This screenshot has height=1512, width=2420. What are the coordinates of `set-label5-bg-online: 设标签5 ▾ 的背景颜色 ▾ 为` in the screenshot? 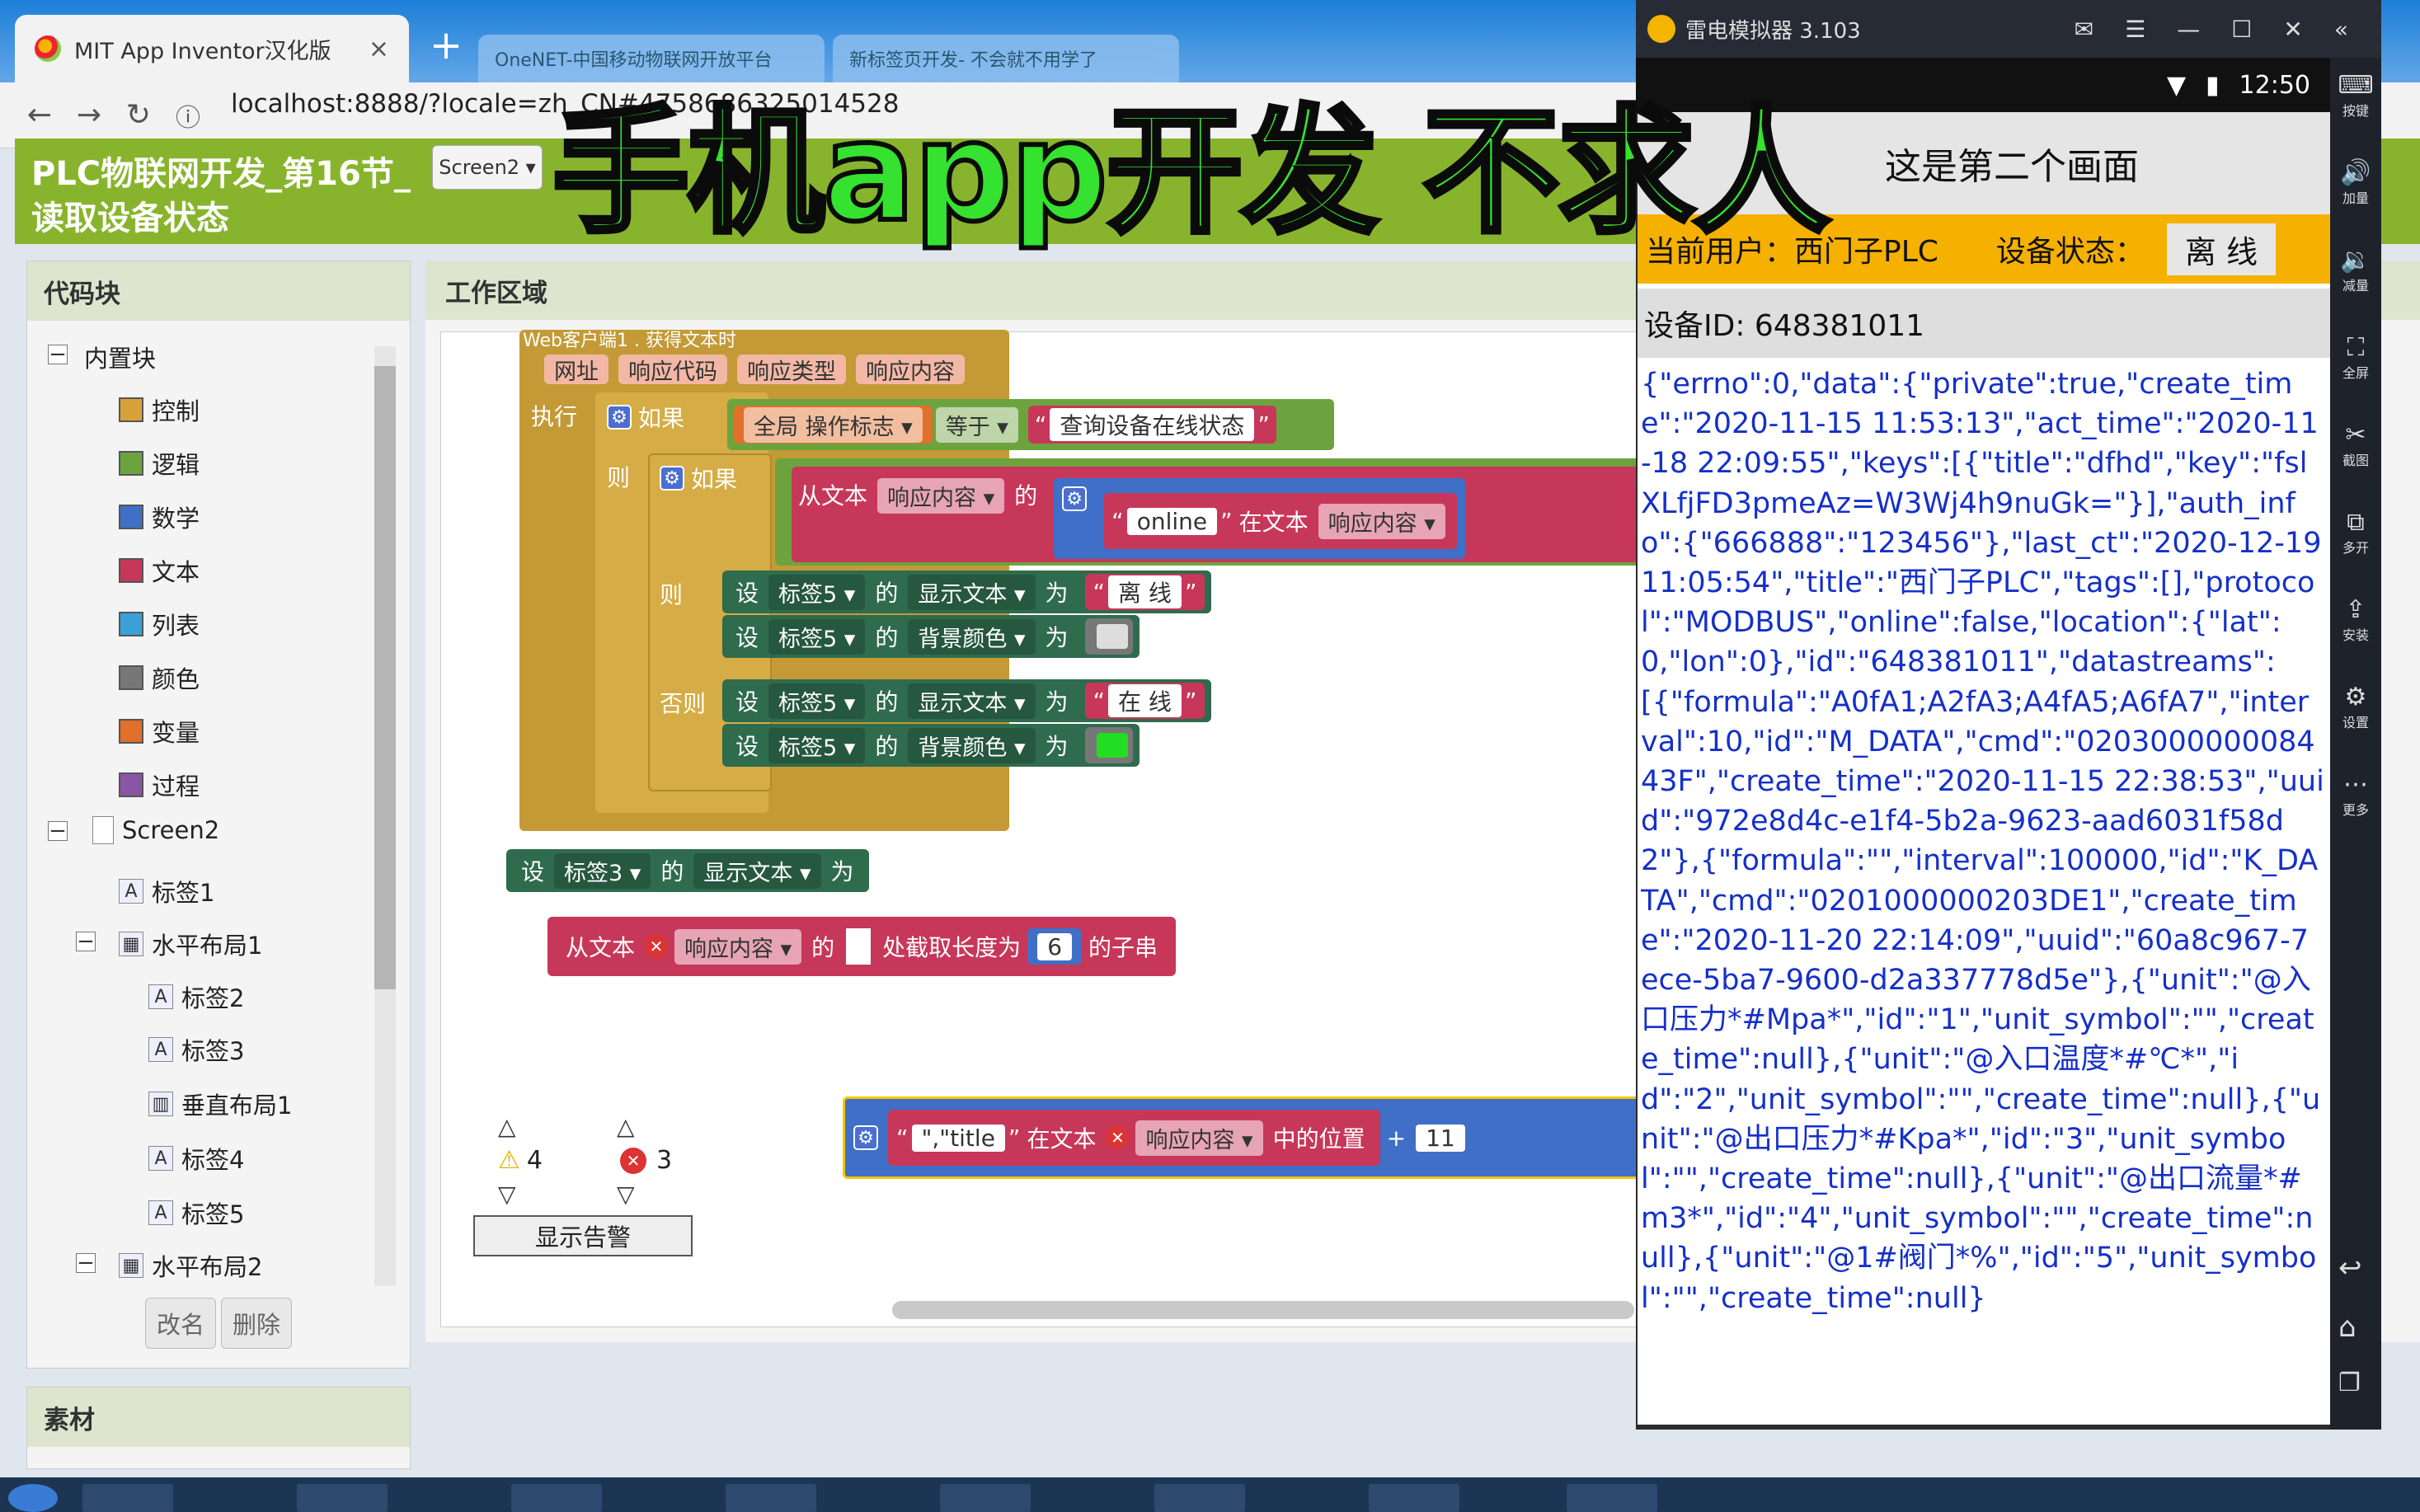 It's located at (931, 746).